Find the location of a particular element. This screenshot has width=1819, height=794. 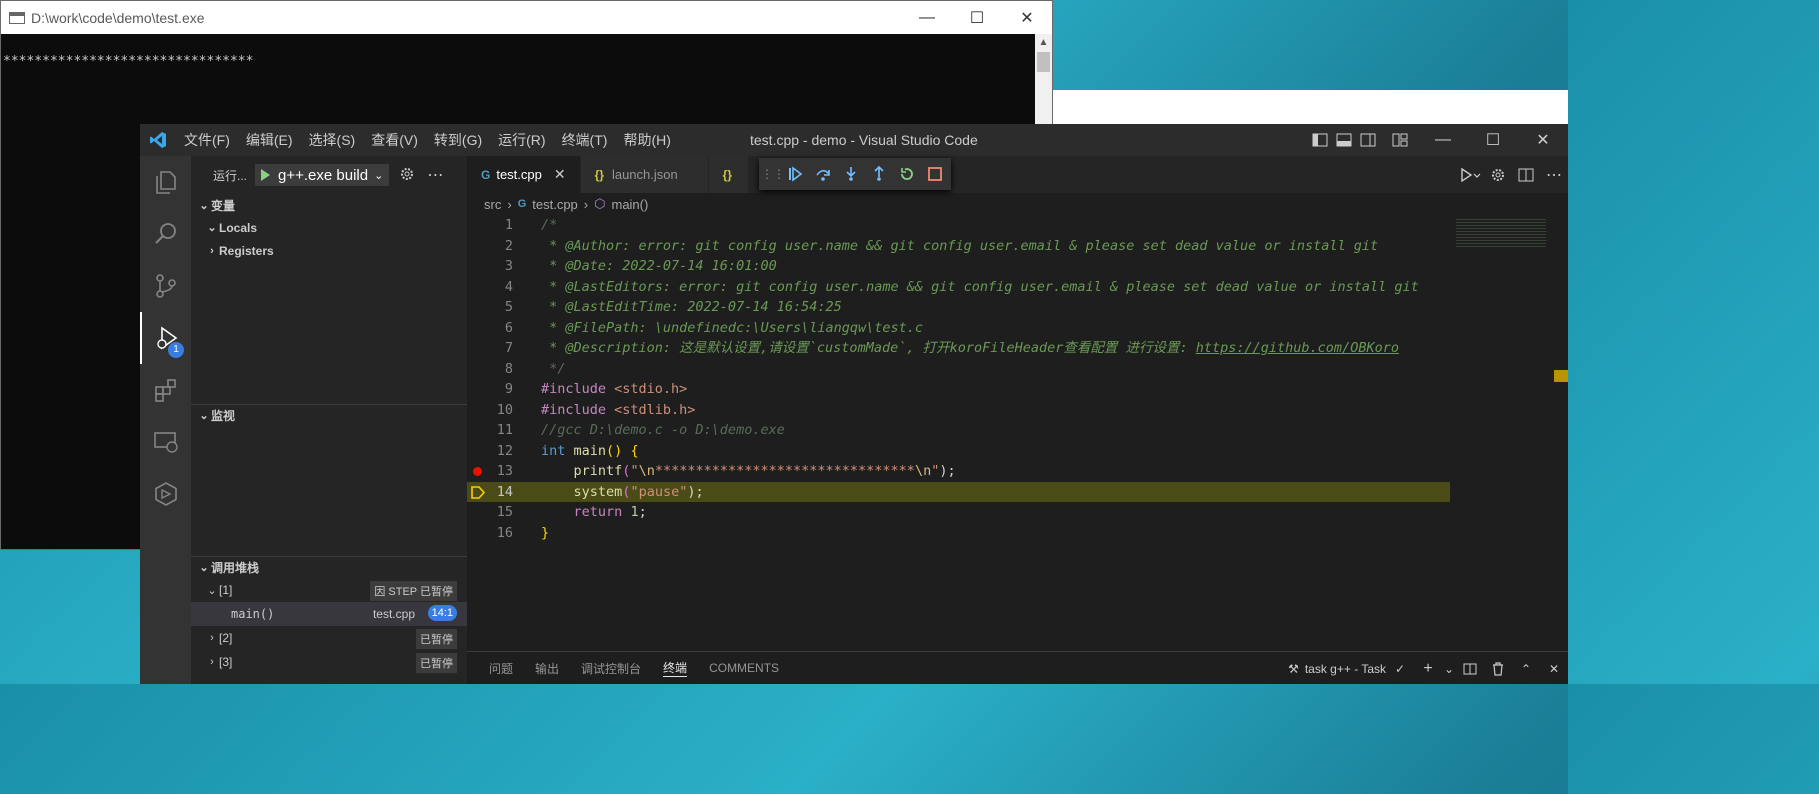

minimize-icon: — is located at coordinates (927, 17).